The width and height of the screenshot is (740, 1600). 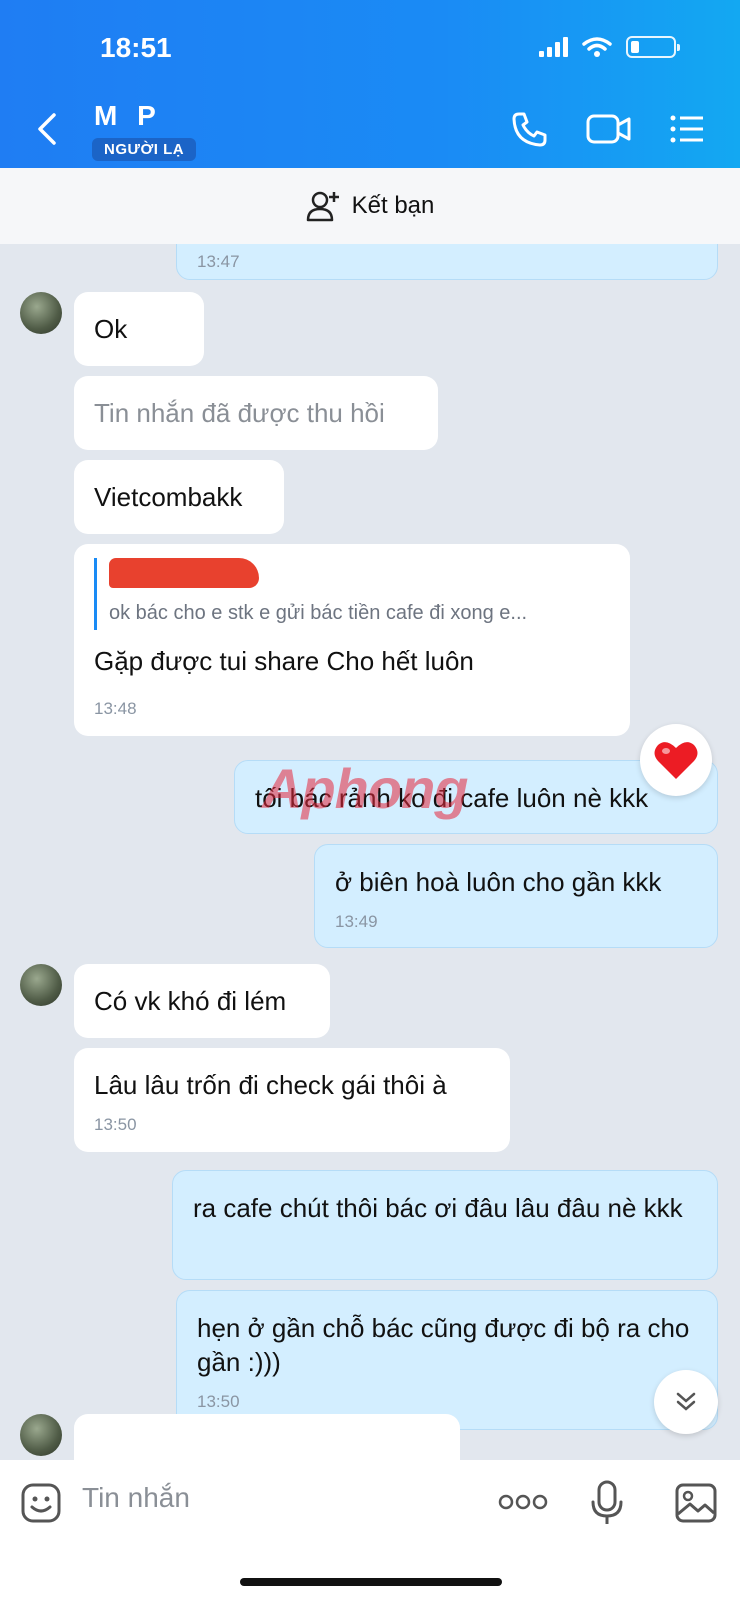 I want to click on home-indicator, so click(x=371, y=1582).